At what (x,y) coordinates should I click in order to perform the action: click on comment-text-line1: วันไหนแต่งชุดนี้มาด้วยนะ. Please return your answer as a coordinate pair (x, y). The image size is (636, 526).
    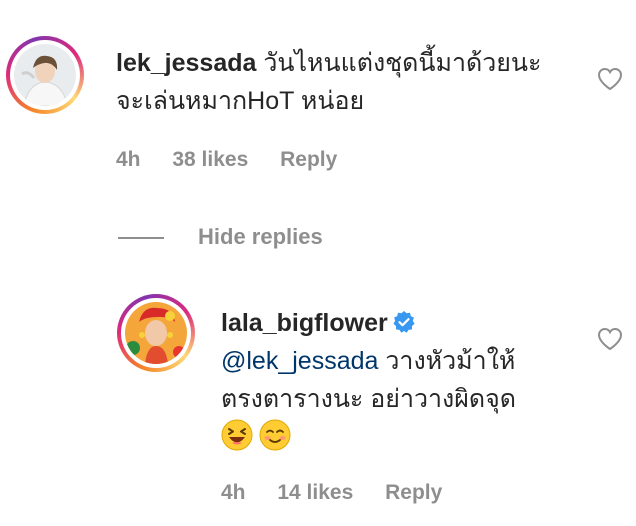
    Looking at the image, I should click on (402, 63).